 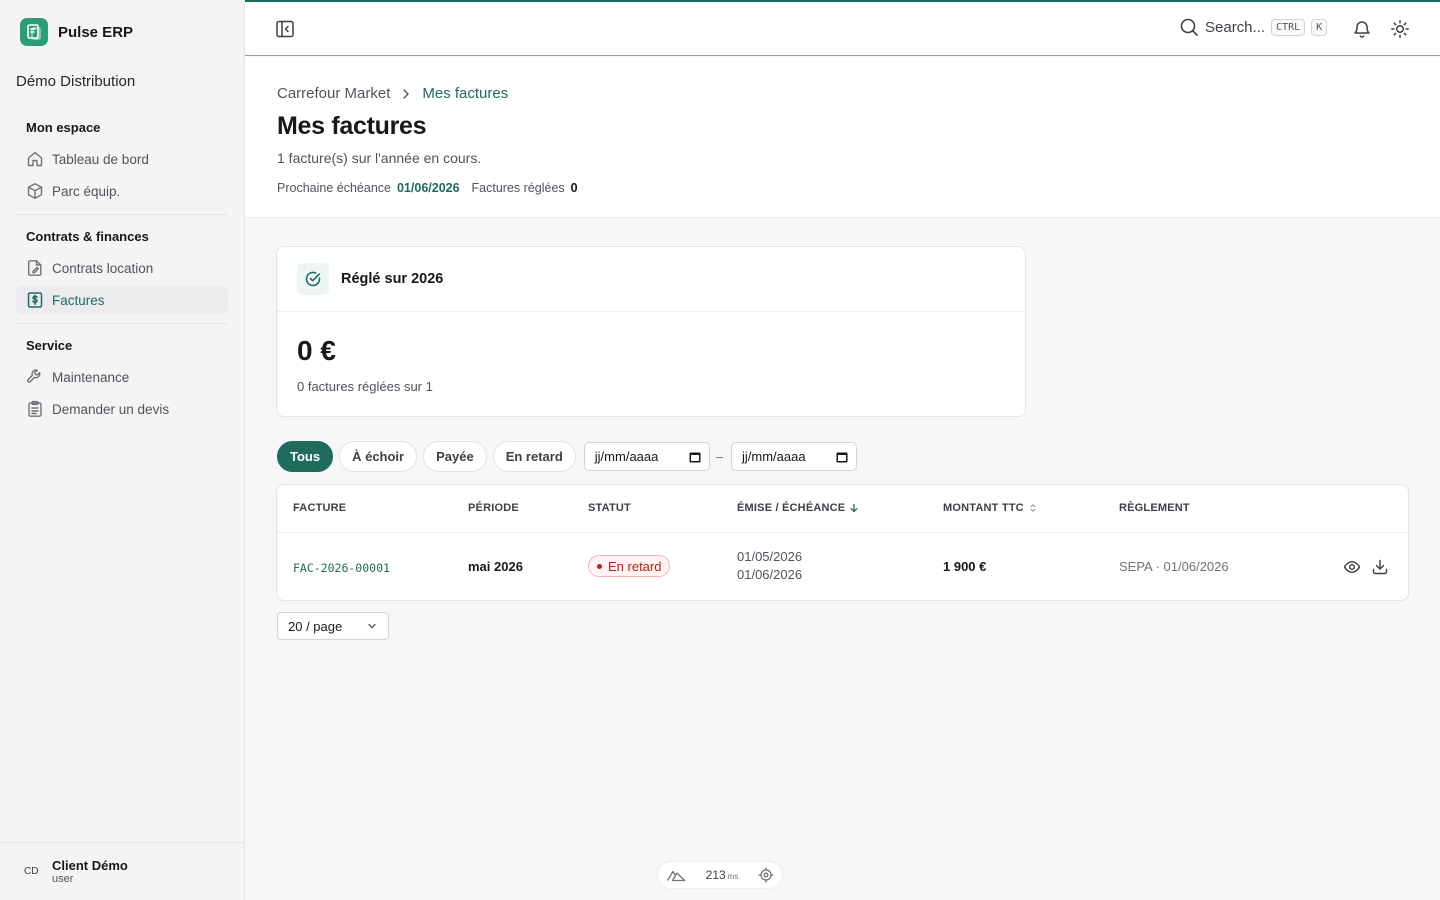 What do you see at coordinates (63, 879) in the screenshot?
I see `user-role: user` at bounding box center [63, 879].